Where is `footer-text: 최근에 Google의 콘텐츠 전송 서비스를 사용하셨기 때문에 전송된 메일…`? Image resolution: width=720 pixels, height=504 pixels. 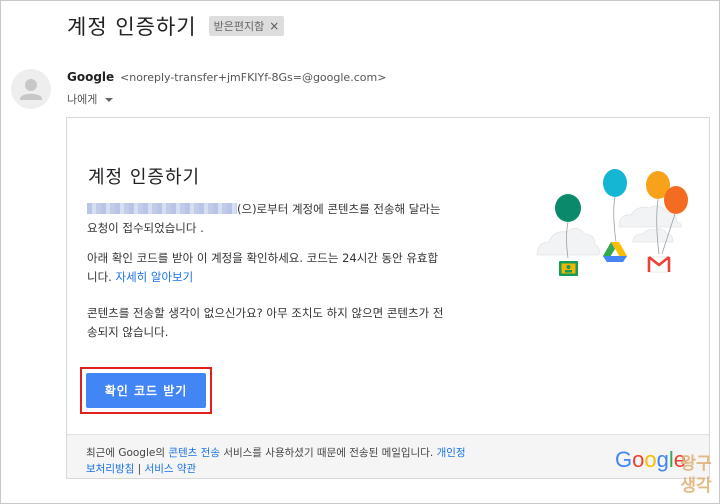 footer-text: 최근에 Google의 콘텐츠 전송 서비스를 사용하셨기 때문에 전송된 메일… is located at coordinates (276, 461).